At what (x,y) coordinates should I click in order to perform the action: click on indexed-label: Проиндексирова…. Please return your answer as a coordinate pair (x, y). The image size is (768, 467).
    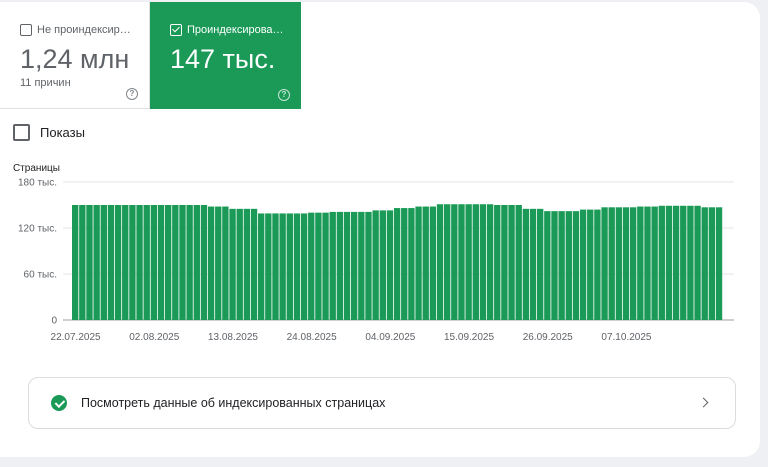
    Looking at the image, I should click on (235, 30).